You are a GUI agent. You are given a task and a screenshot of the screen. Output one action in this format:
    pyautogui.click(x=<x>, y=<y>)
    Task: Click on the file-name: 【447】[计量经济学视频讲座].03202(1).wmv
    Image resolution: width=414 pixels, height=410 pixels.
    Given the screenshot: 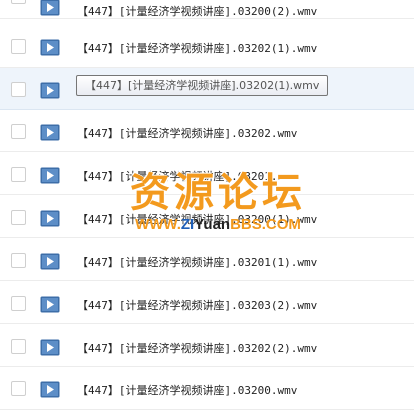 What is the action you would take?
    pyautogui.click(x=197, y=48)
    